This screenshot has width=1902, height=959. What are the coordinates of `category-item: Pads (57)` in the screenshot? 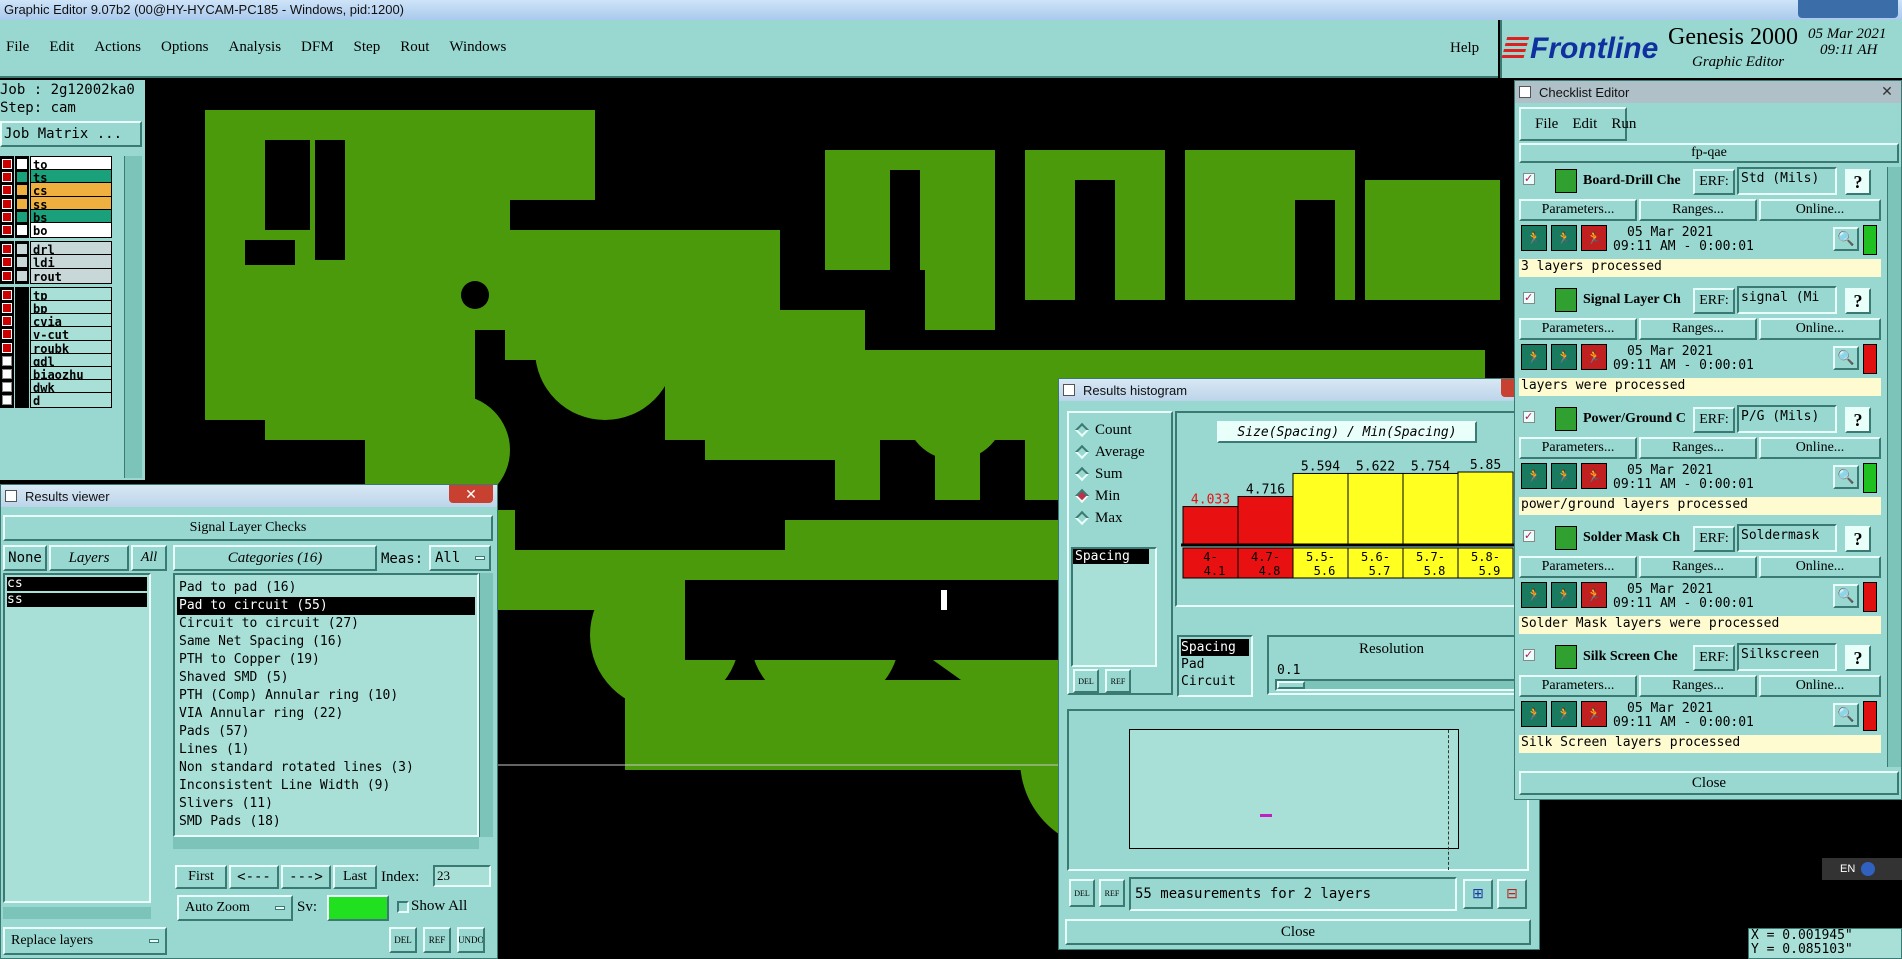 It's located at (326, 732).